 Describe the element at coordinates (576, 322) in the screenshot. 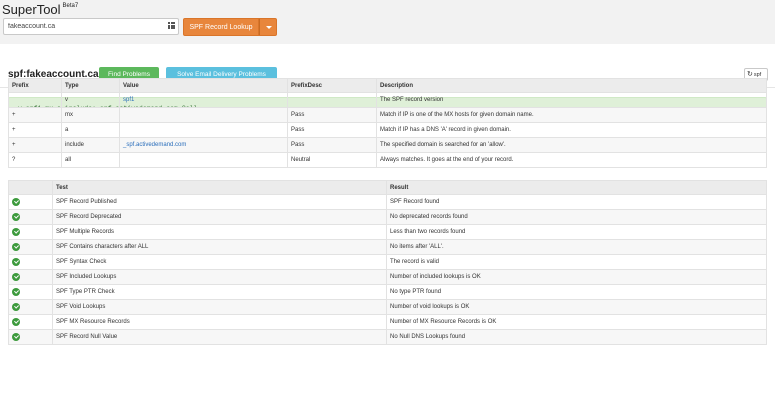

I see `test-result-cell: Number of MX Resource Records is OK` at that location.